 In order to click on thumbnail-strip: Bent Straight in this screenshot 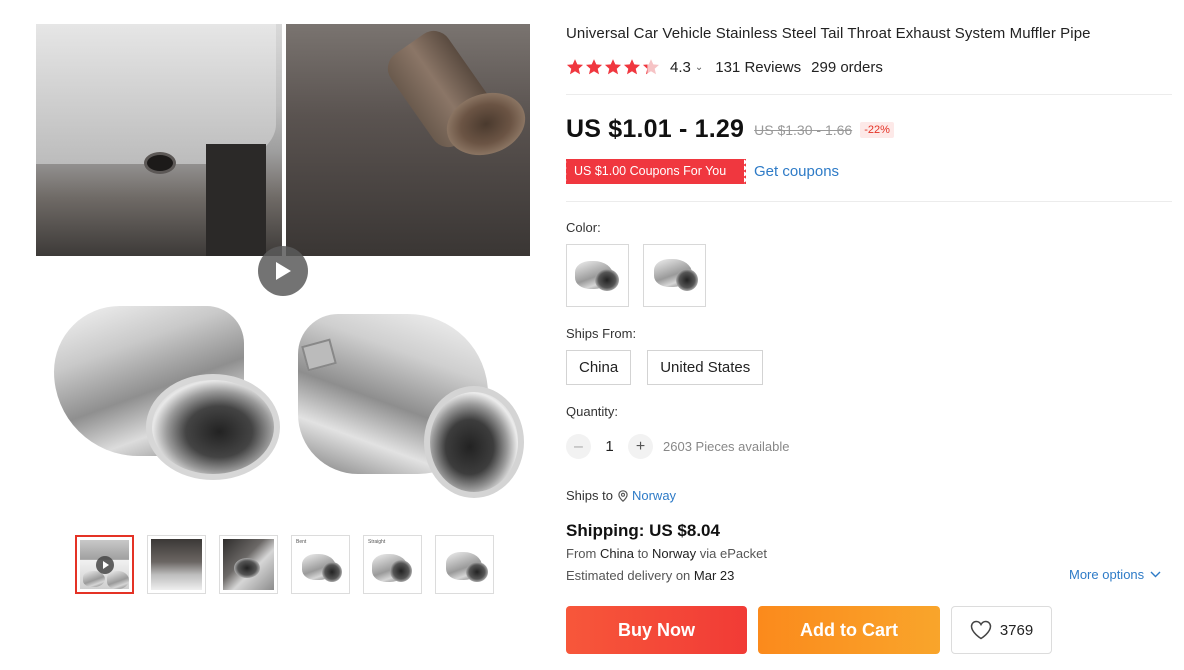, I will do `click(284, 564)`.